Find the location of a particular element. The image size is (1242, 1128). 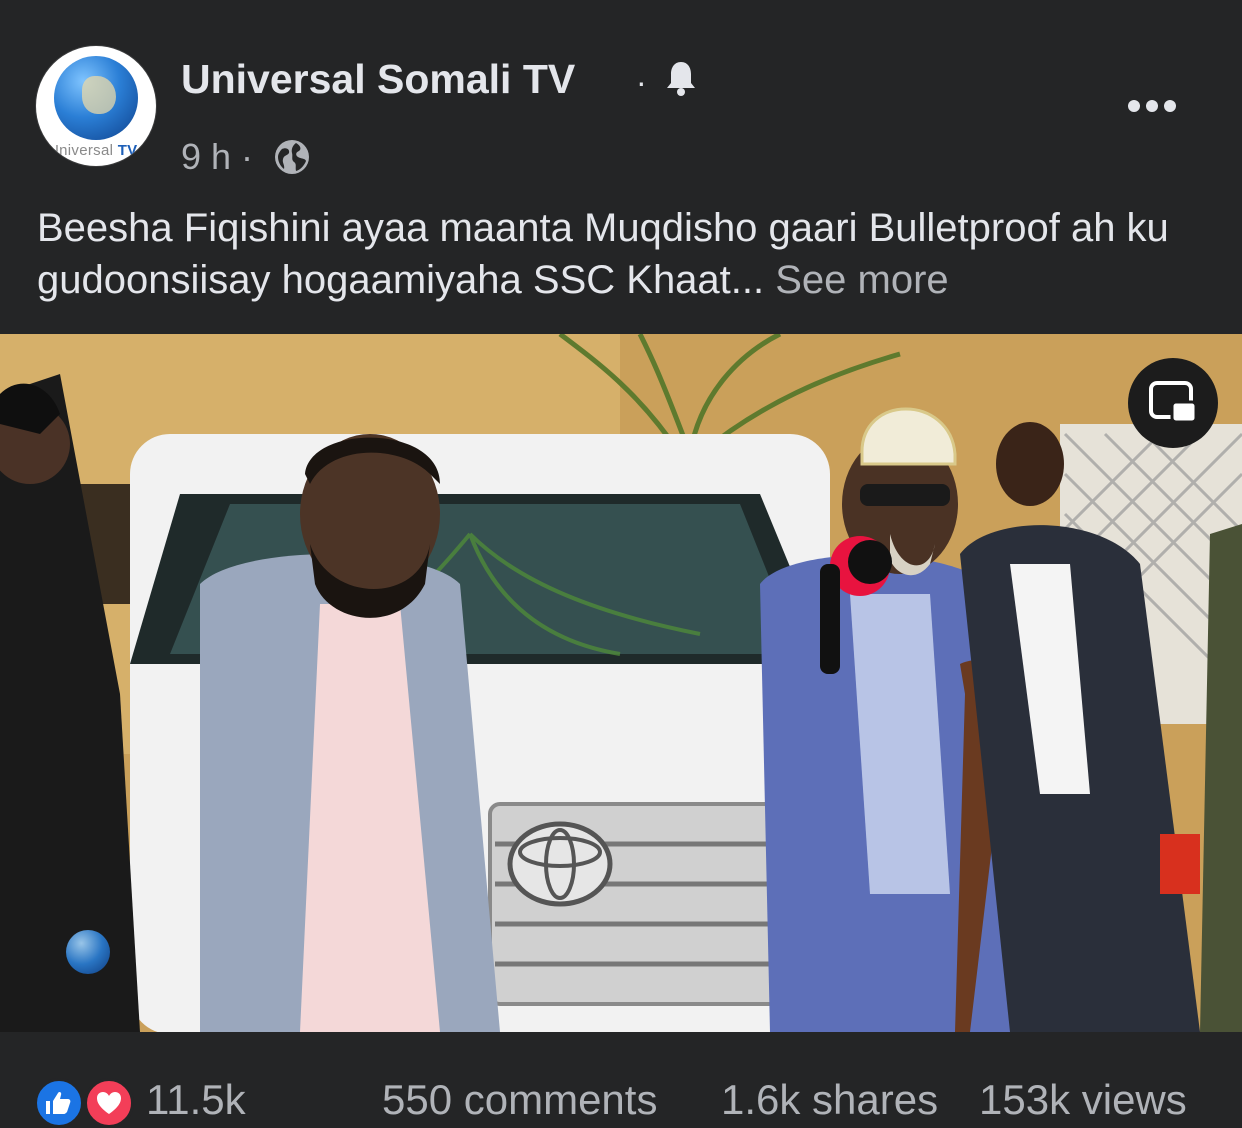

bell-icon is located at coordinates (681, 78).